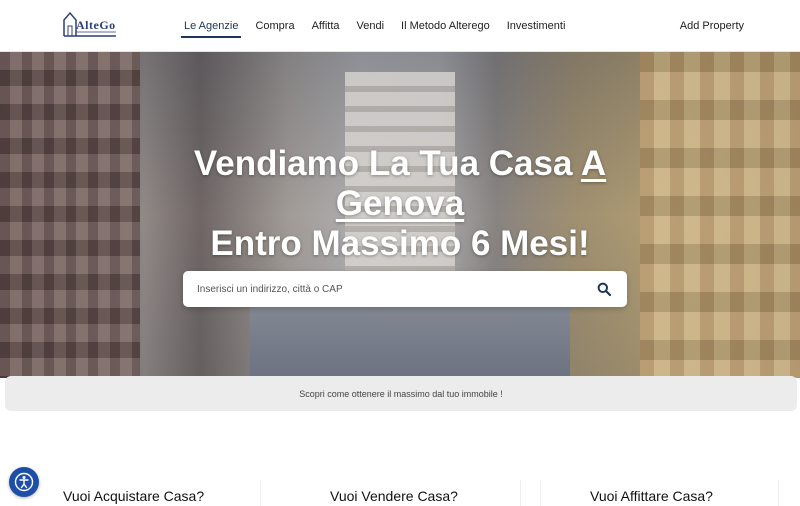  Describe the element at coordinates (712, 26) in the screenshot. I see `add-property-link: Add Property` at that location.